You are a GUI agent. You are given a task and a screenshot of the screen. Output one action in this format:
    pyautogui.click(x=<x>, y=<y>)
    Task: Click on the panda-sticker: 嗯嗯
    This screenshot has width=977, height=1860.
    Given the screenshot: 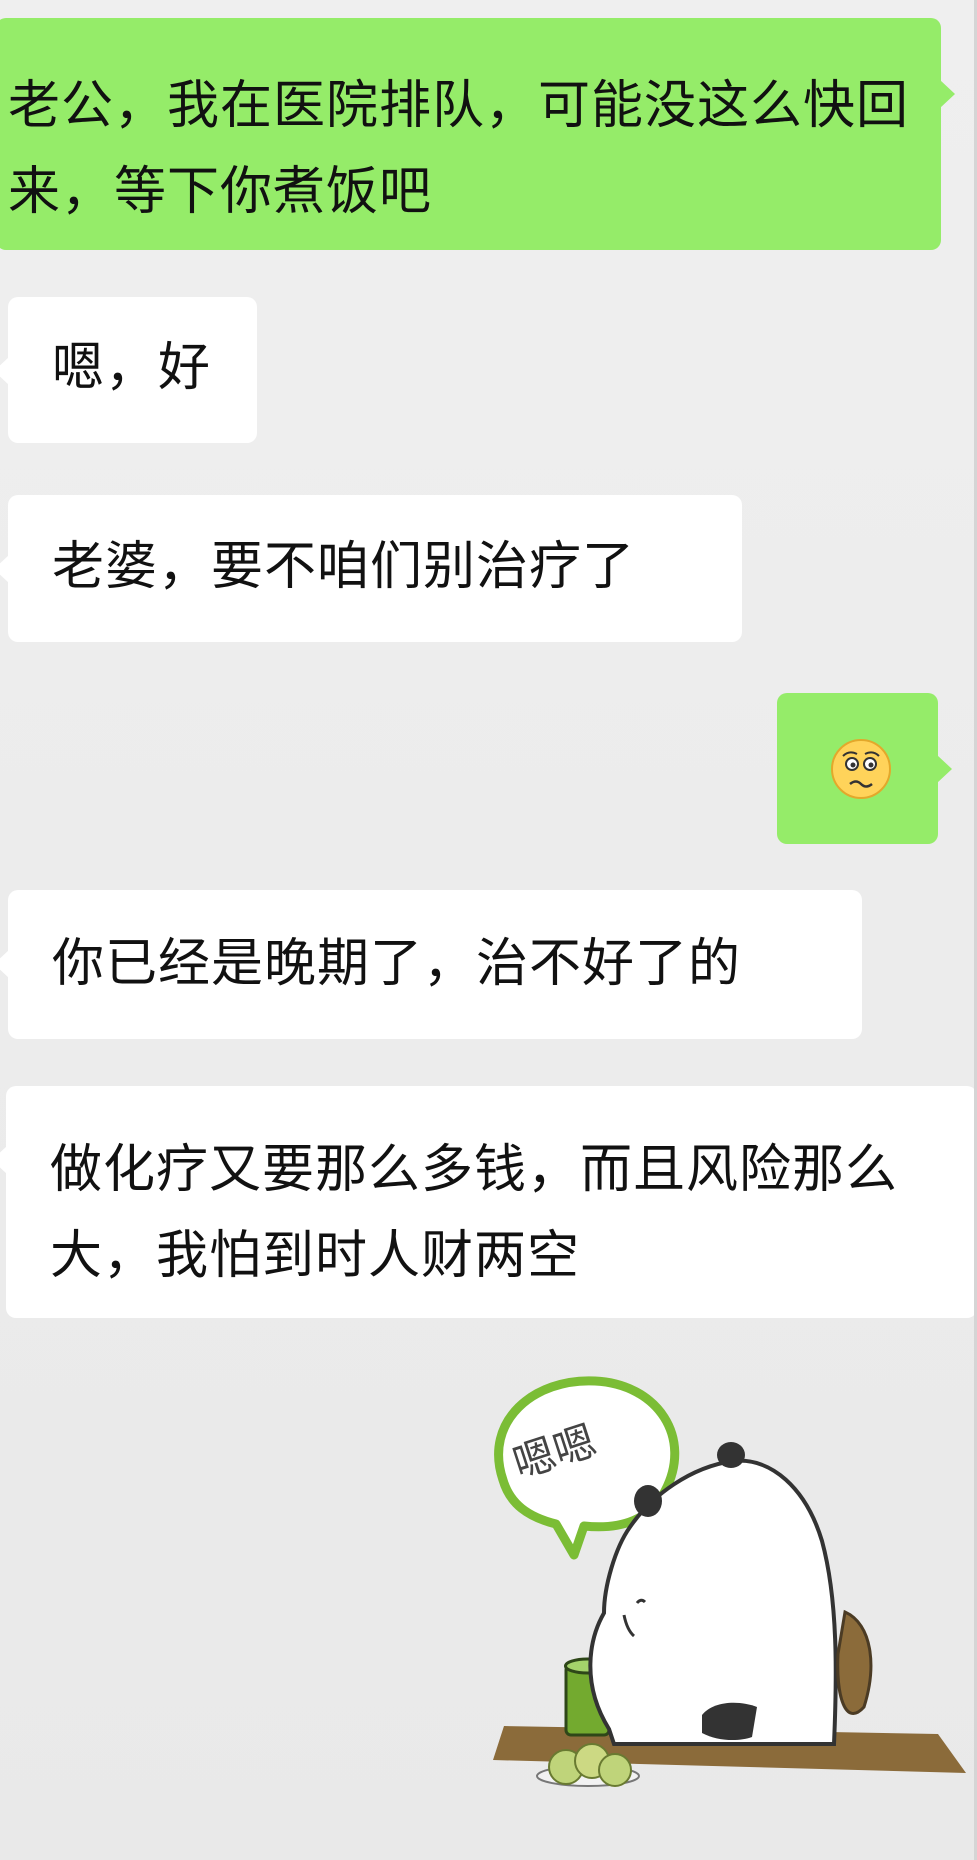 What is the action you would take?
    pyautogui.click(x=732, y=1588)
    